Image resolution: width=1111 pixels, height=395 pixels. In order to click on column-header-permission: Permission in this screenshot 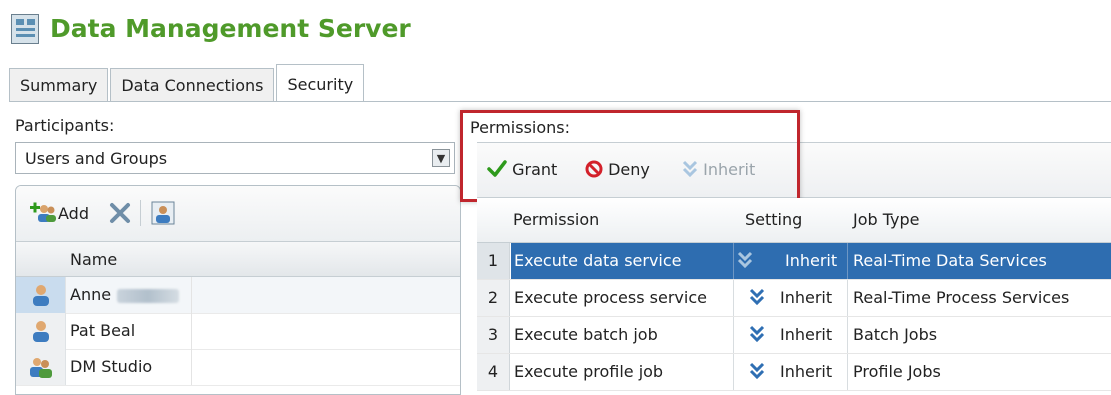, I will do `click(556, 219)`.